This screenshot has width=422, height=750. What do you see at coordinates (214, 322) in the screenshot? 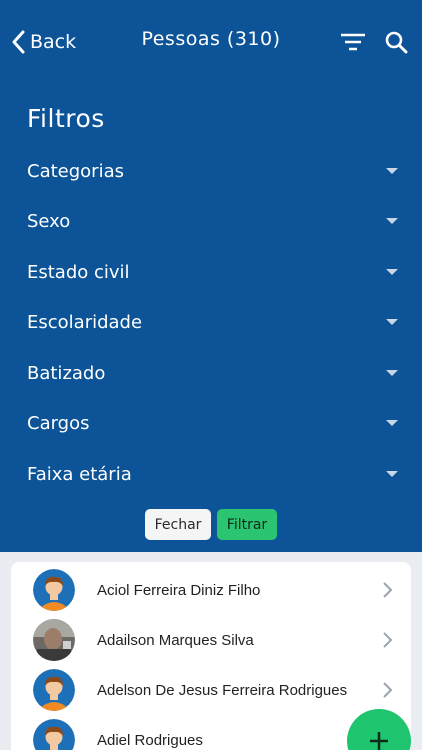
I see `filter-escolaridade: Escolaridade` at bounding box center [214, 322].